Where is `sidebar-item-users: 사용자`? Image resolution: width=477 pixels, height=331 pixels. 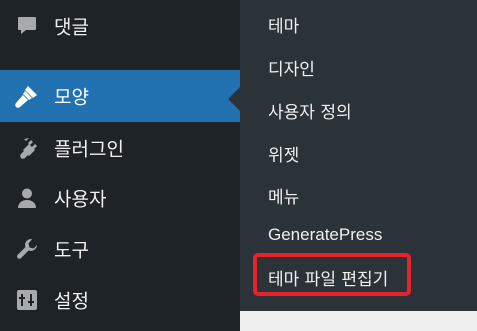
sidebar-item-users: 사용자 is located at coordinates (120, 198).